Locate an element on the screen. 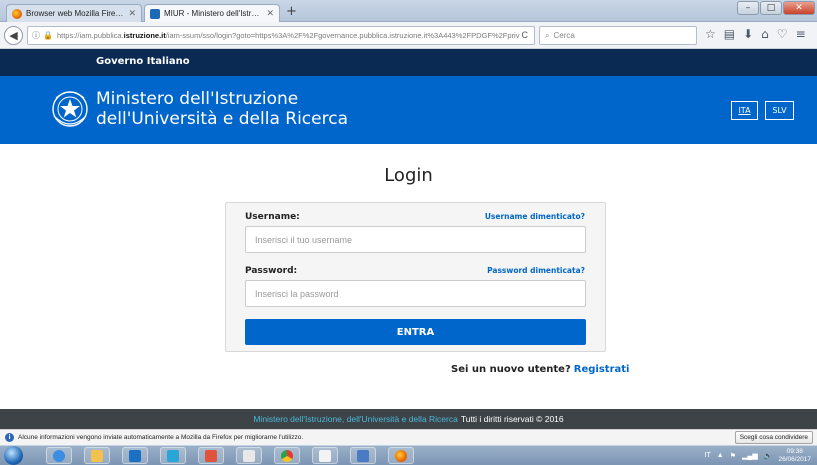 Image resolution: width=817 pixels, height=465 pixels. firefox-icon is located at coordinates (17, 13).